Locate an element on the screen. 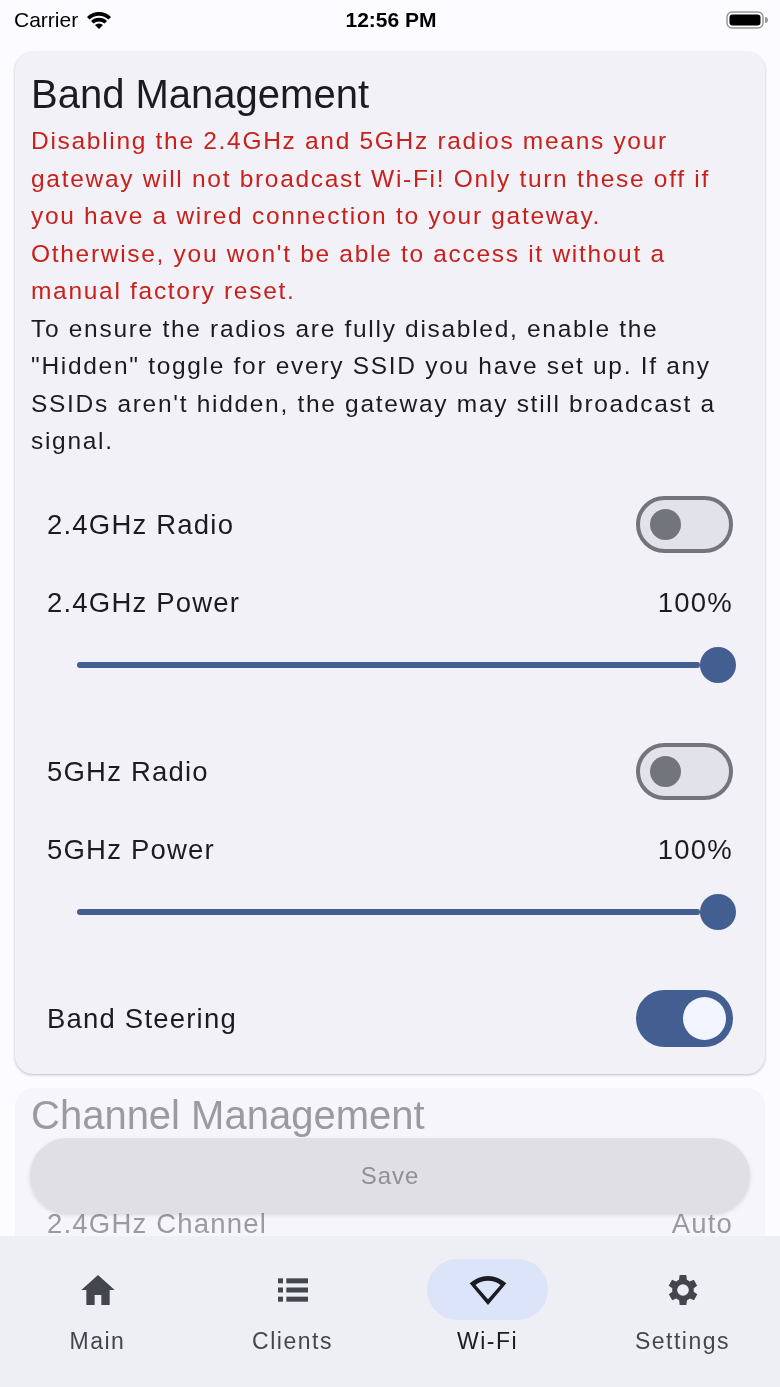  setting-label: 2.4GHz Power is located at coordinates (144, 602).